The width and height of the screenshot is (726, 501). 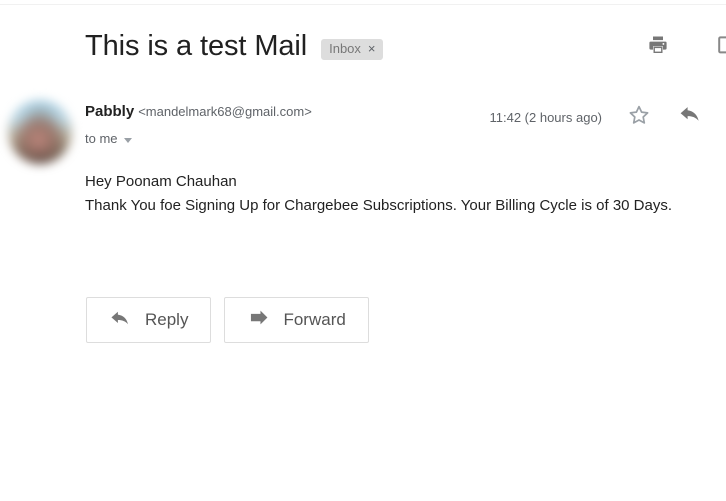 I want to click on subject-line: This is a test Mail Inbox ×, so click(x=234, y=46).